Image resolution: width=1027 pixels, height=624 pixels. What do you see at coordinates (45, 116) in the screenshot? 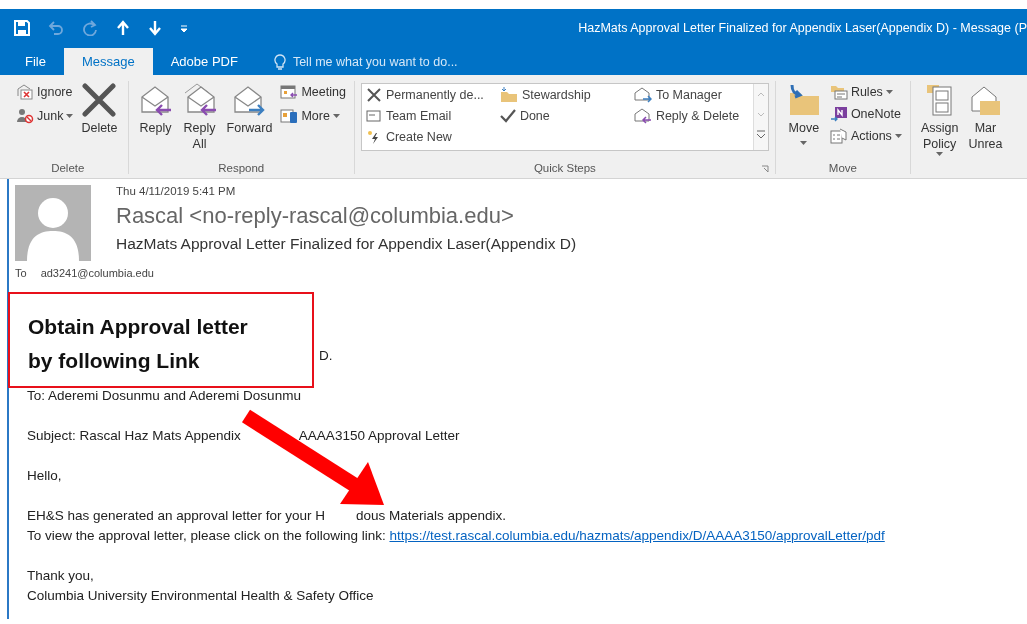
I see `junk-button: Junk` at bounding box center [45, 116].